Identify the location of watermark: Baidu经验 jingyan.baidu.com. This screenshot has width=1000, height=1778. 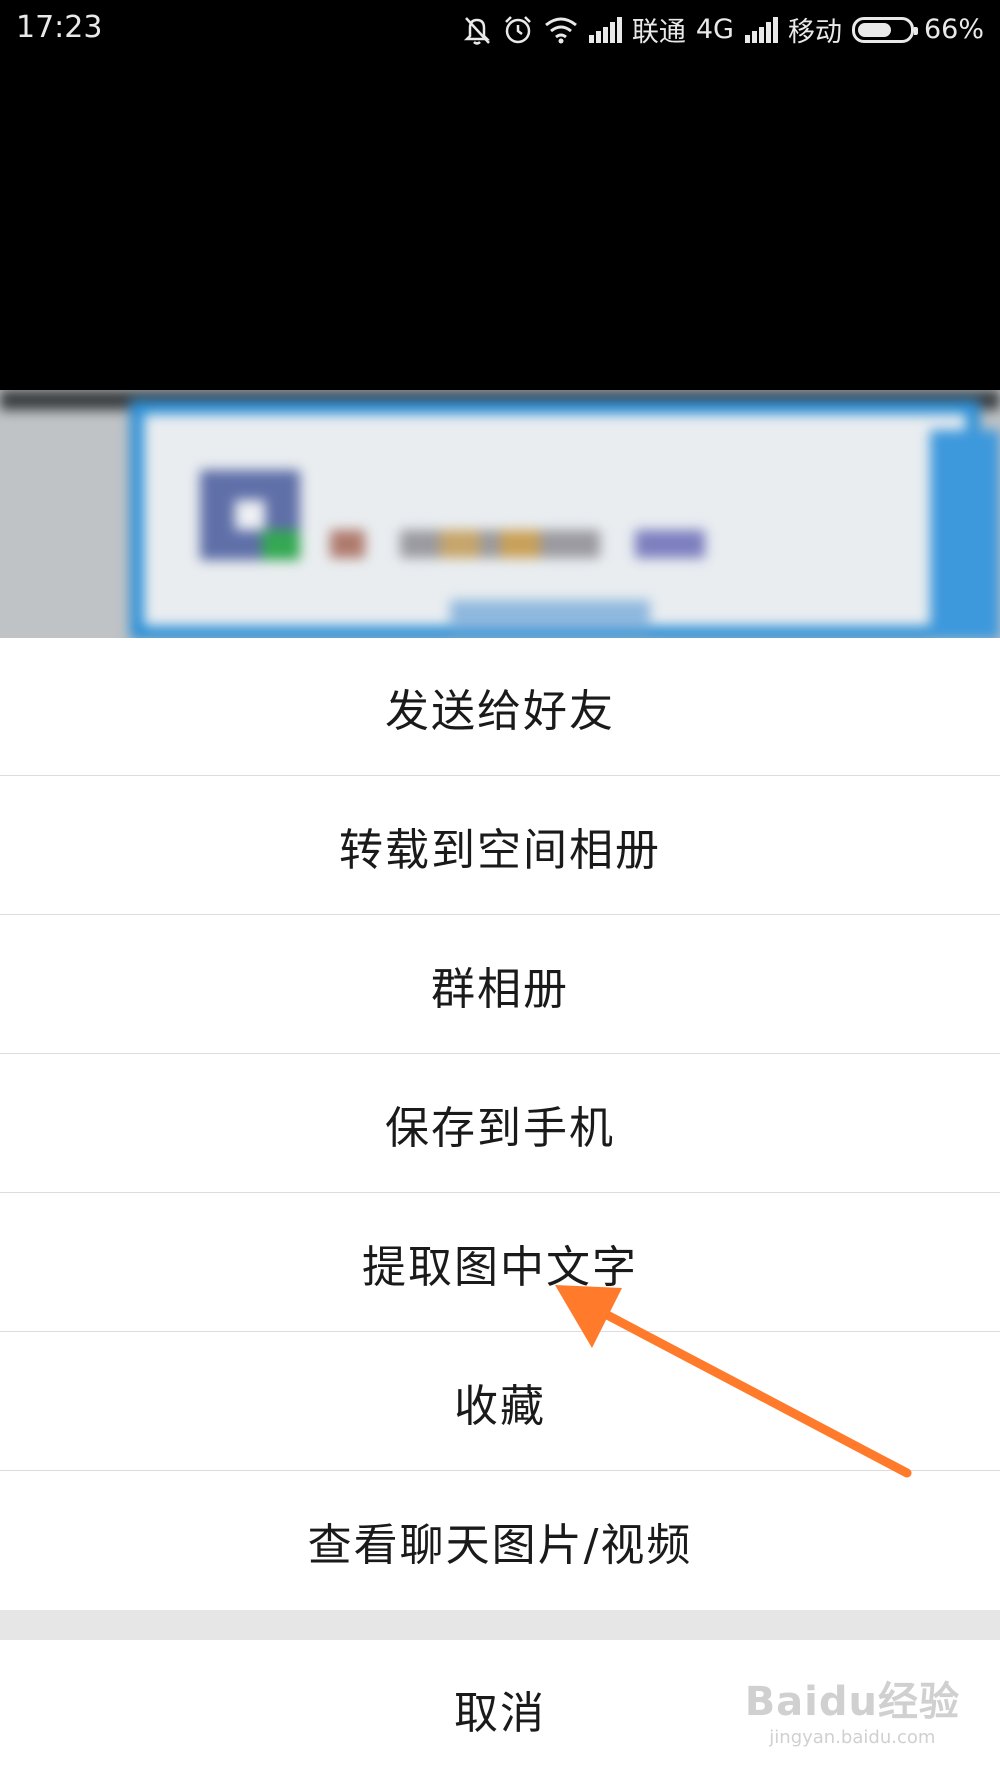
(852, 1708).